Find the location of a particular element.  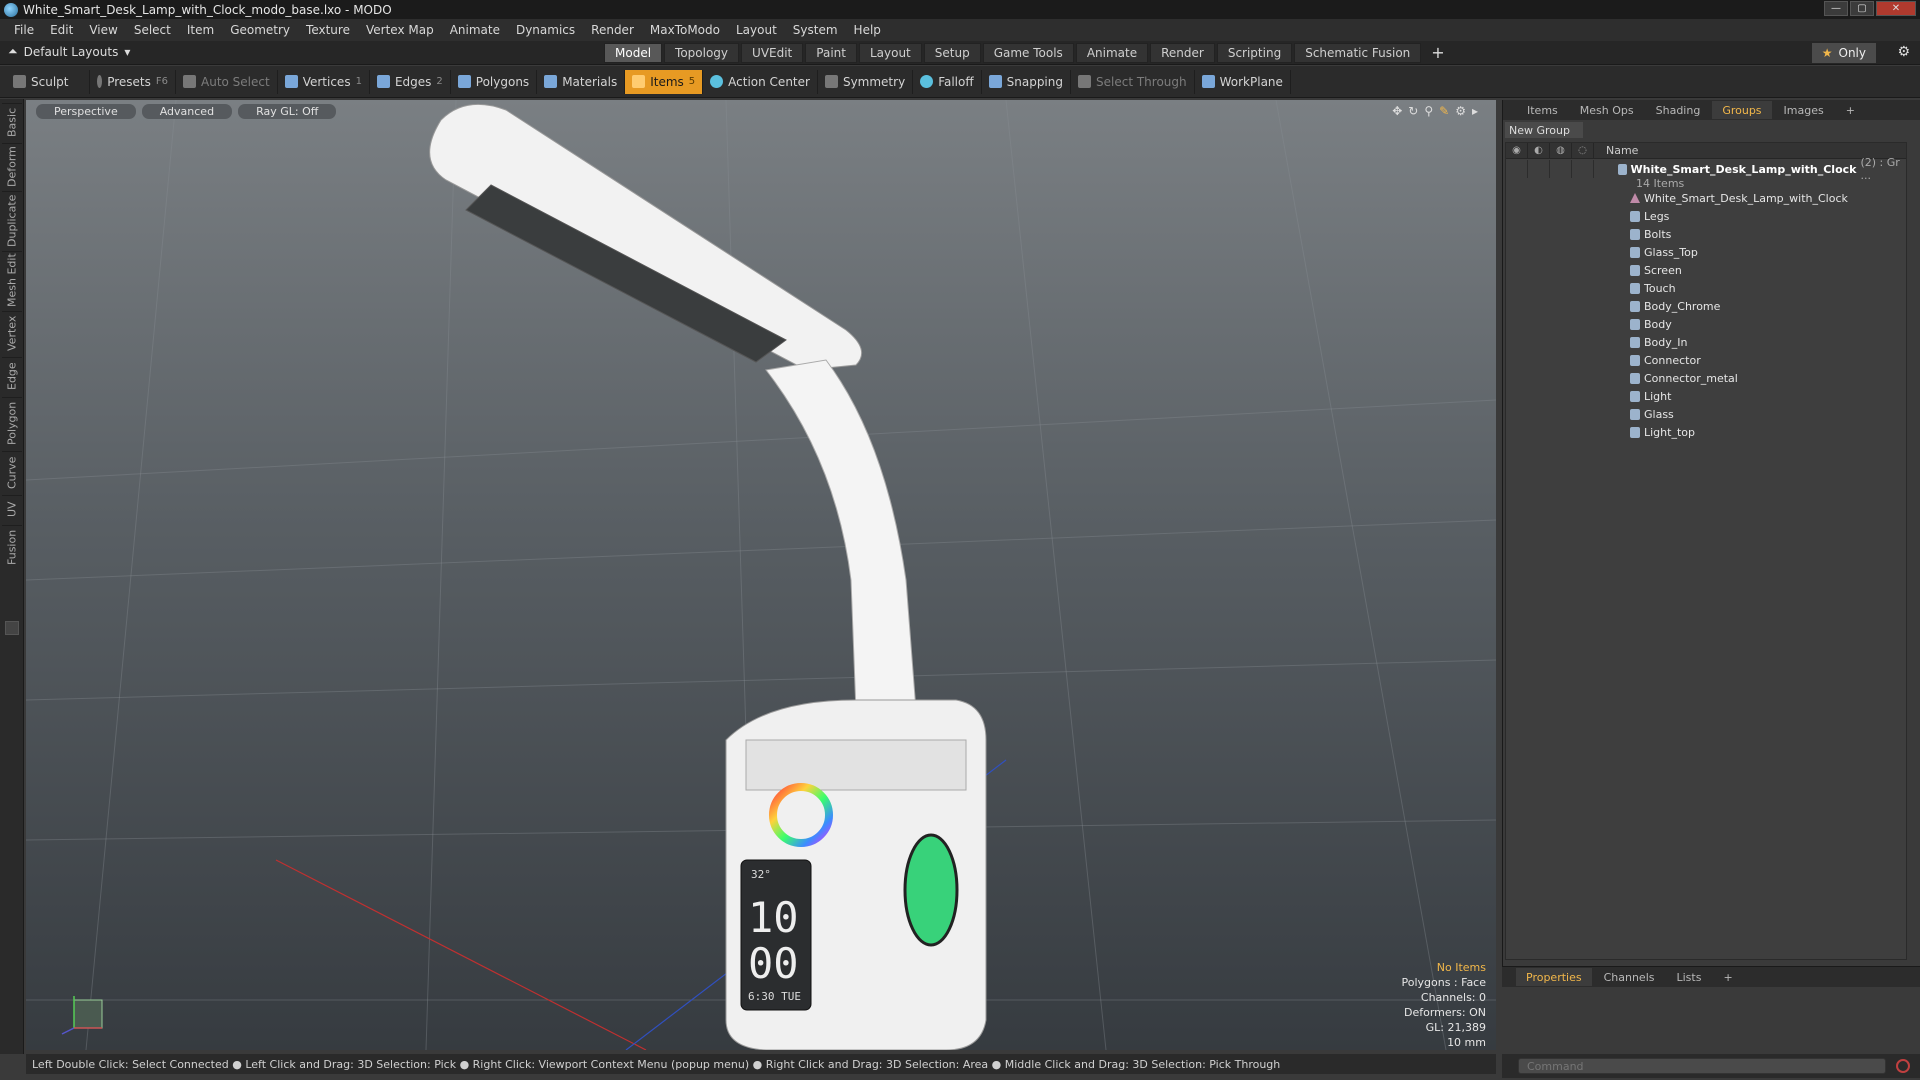

list-item: Glass_Top is located at coordinates (1706, 252).